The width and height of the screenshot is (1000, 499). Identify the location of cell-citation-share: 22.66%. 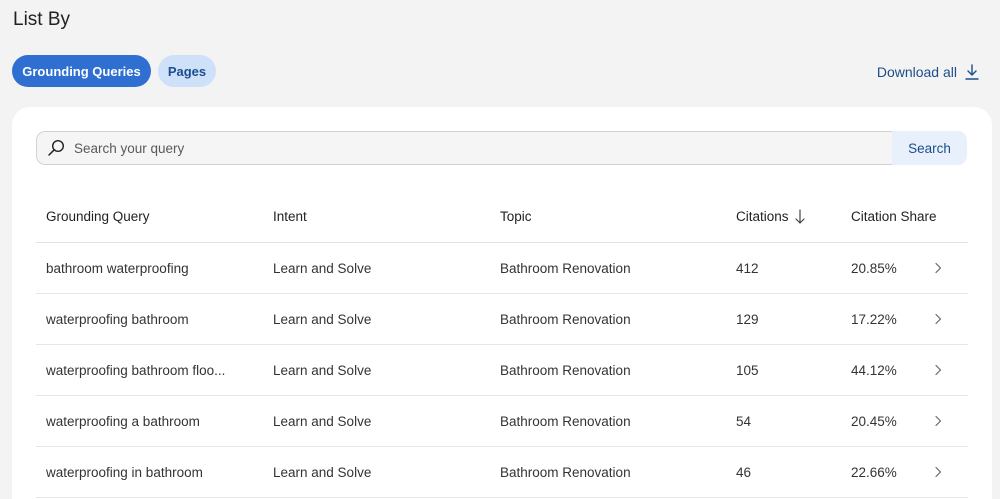
(874, 472).